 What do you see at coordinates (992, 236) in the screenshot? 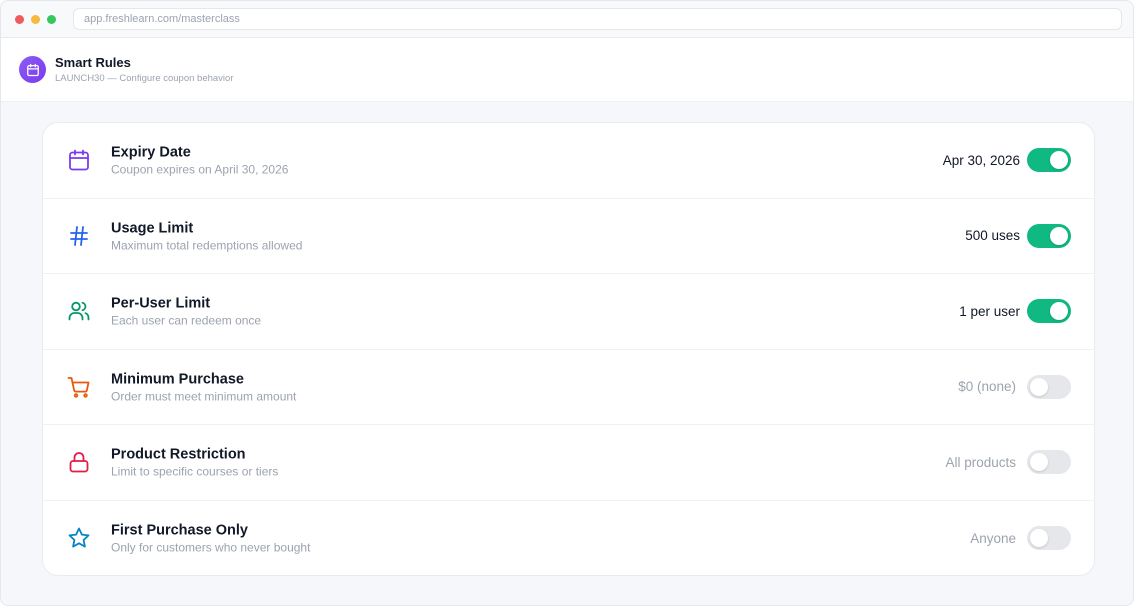
I see `rule-value: 500 uses` at bounding box center [992, 236].